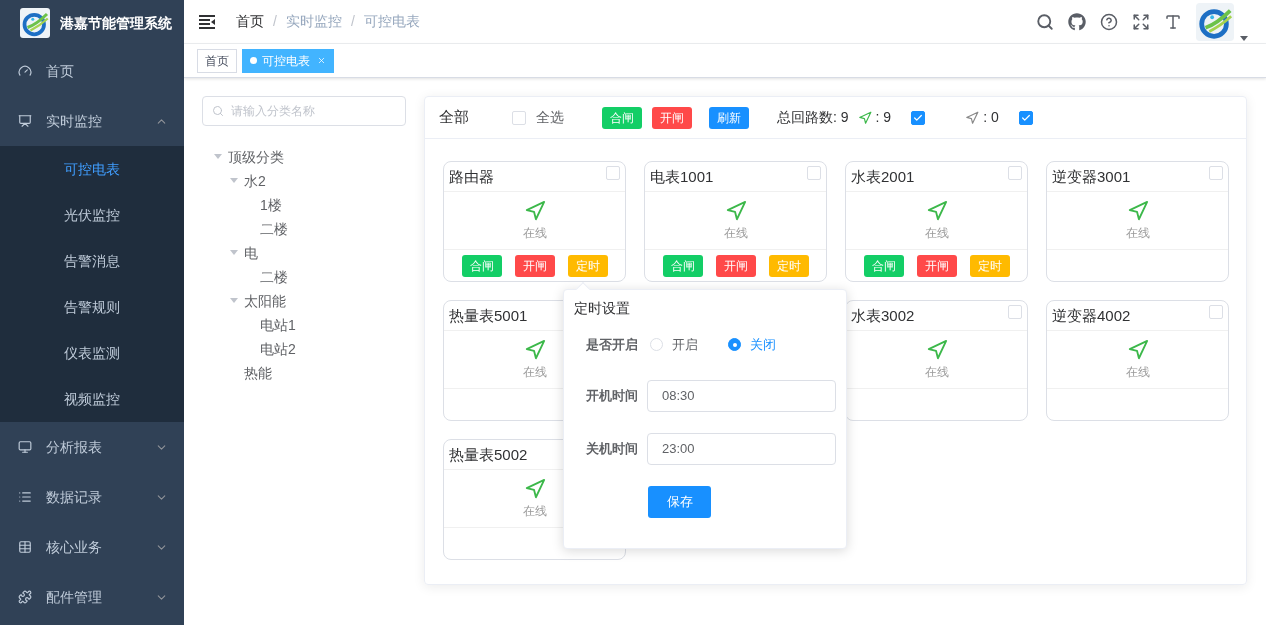 This screenshot has height=625, width=1266. What do you see at coordinates (1141, 21) in the screenshot?
I see `fullscreen-icon` at bounding box center [1141, 21].